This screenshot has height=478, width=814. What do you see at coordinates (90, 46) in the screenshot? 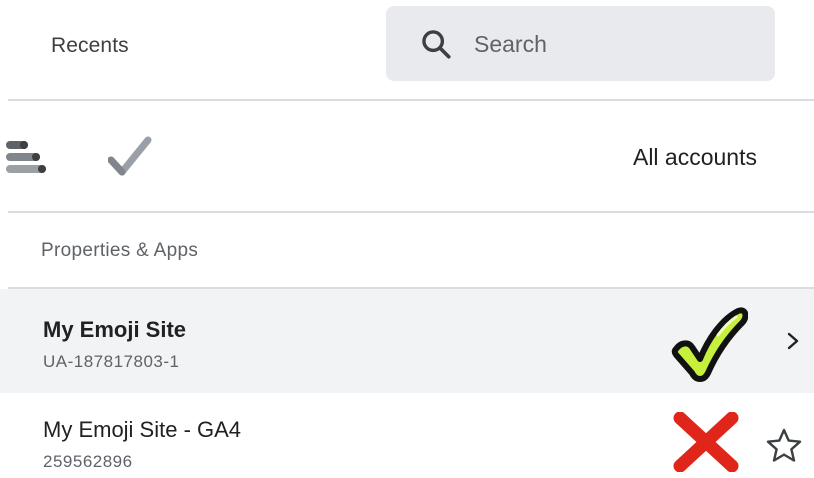
I see `tab-recents: Recents` at bounding box center [90, 46].